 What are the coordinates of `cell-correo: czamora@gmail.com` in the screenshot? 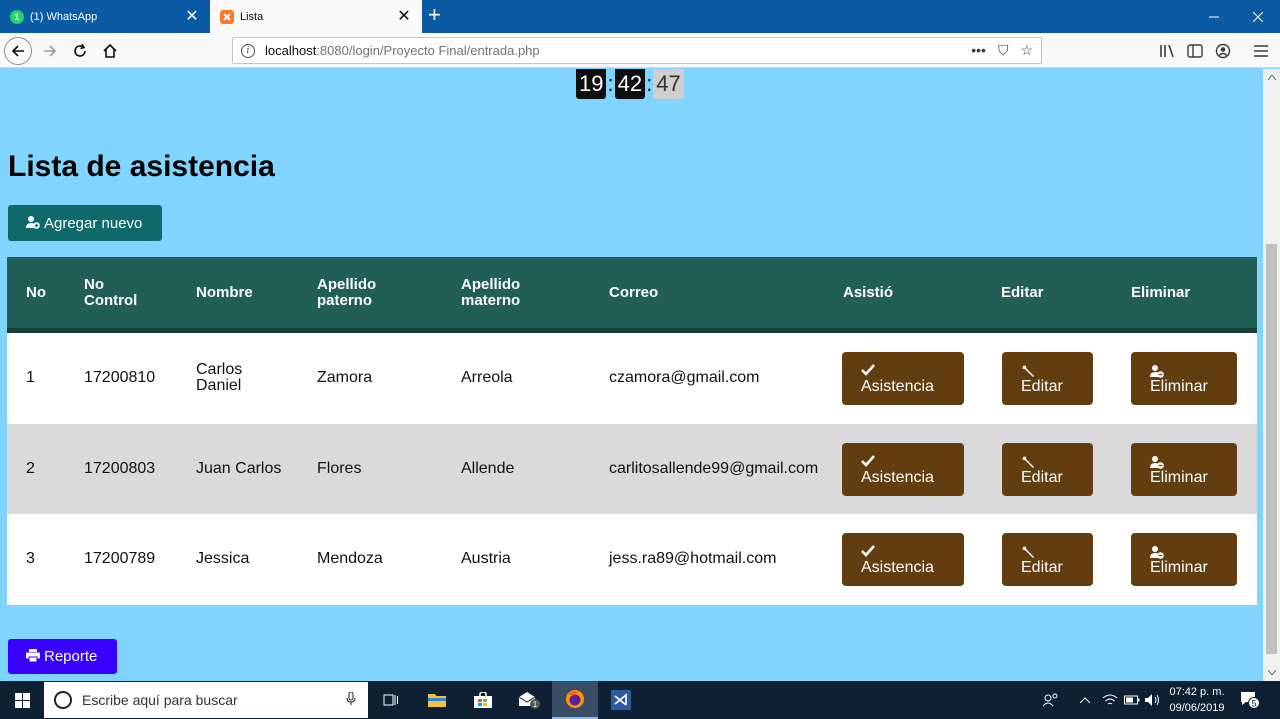 It's located at (684, 377).